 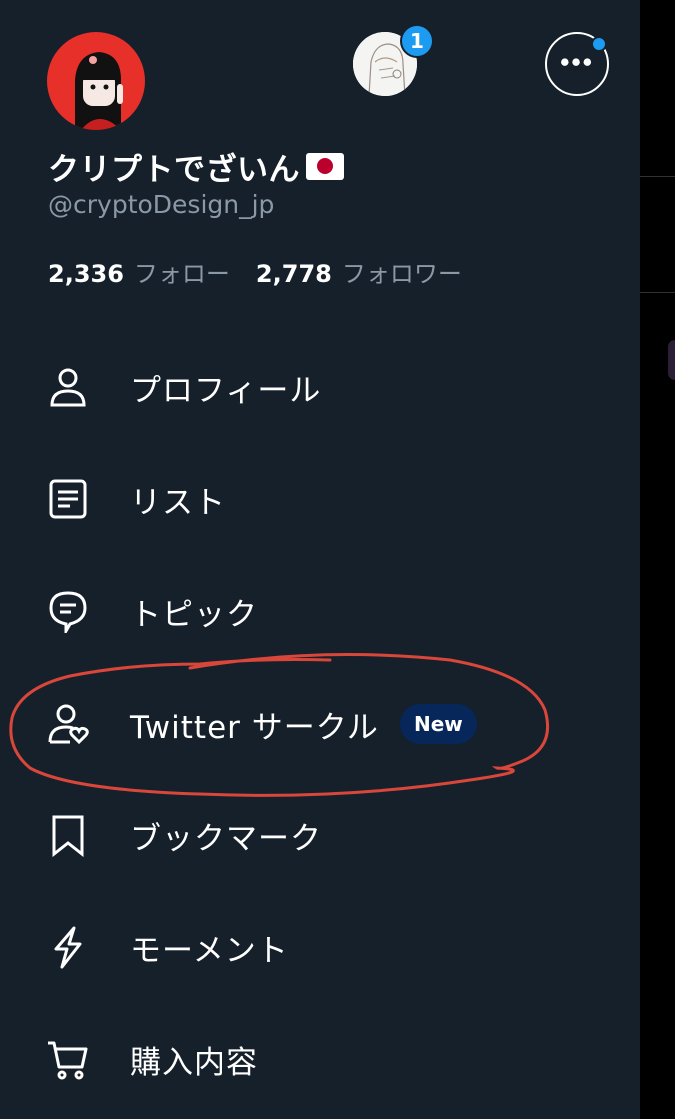 What do you see at coordinates (86, 274) in the screenshot?
I see `following-count: 2,336` at bounding box center [86, 274].